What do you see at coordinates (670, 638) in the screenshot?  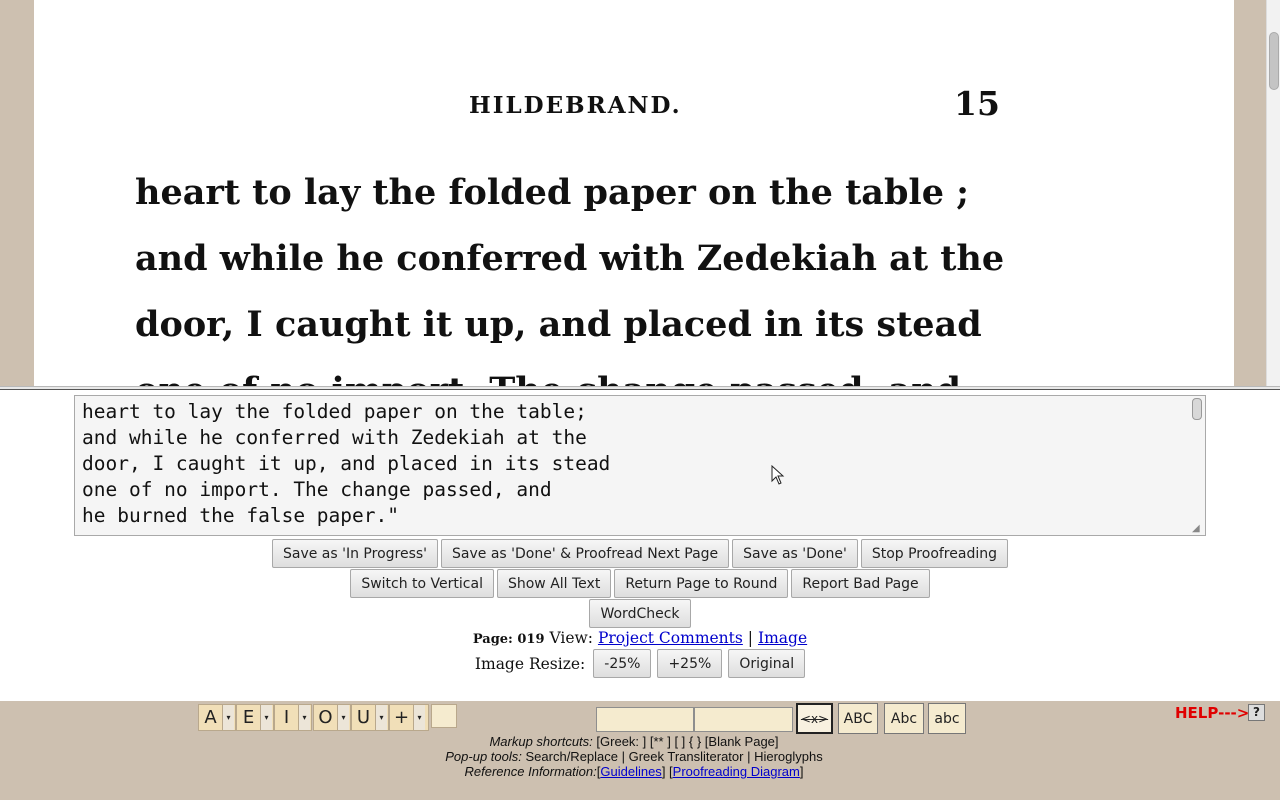 I see `project-comments-link: Project Comments` at bounding box center [670, 638].